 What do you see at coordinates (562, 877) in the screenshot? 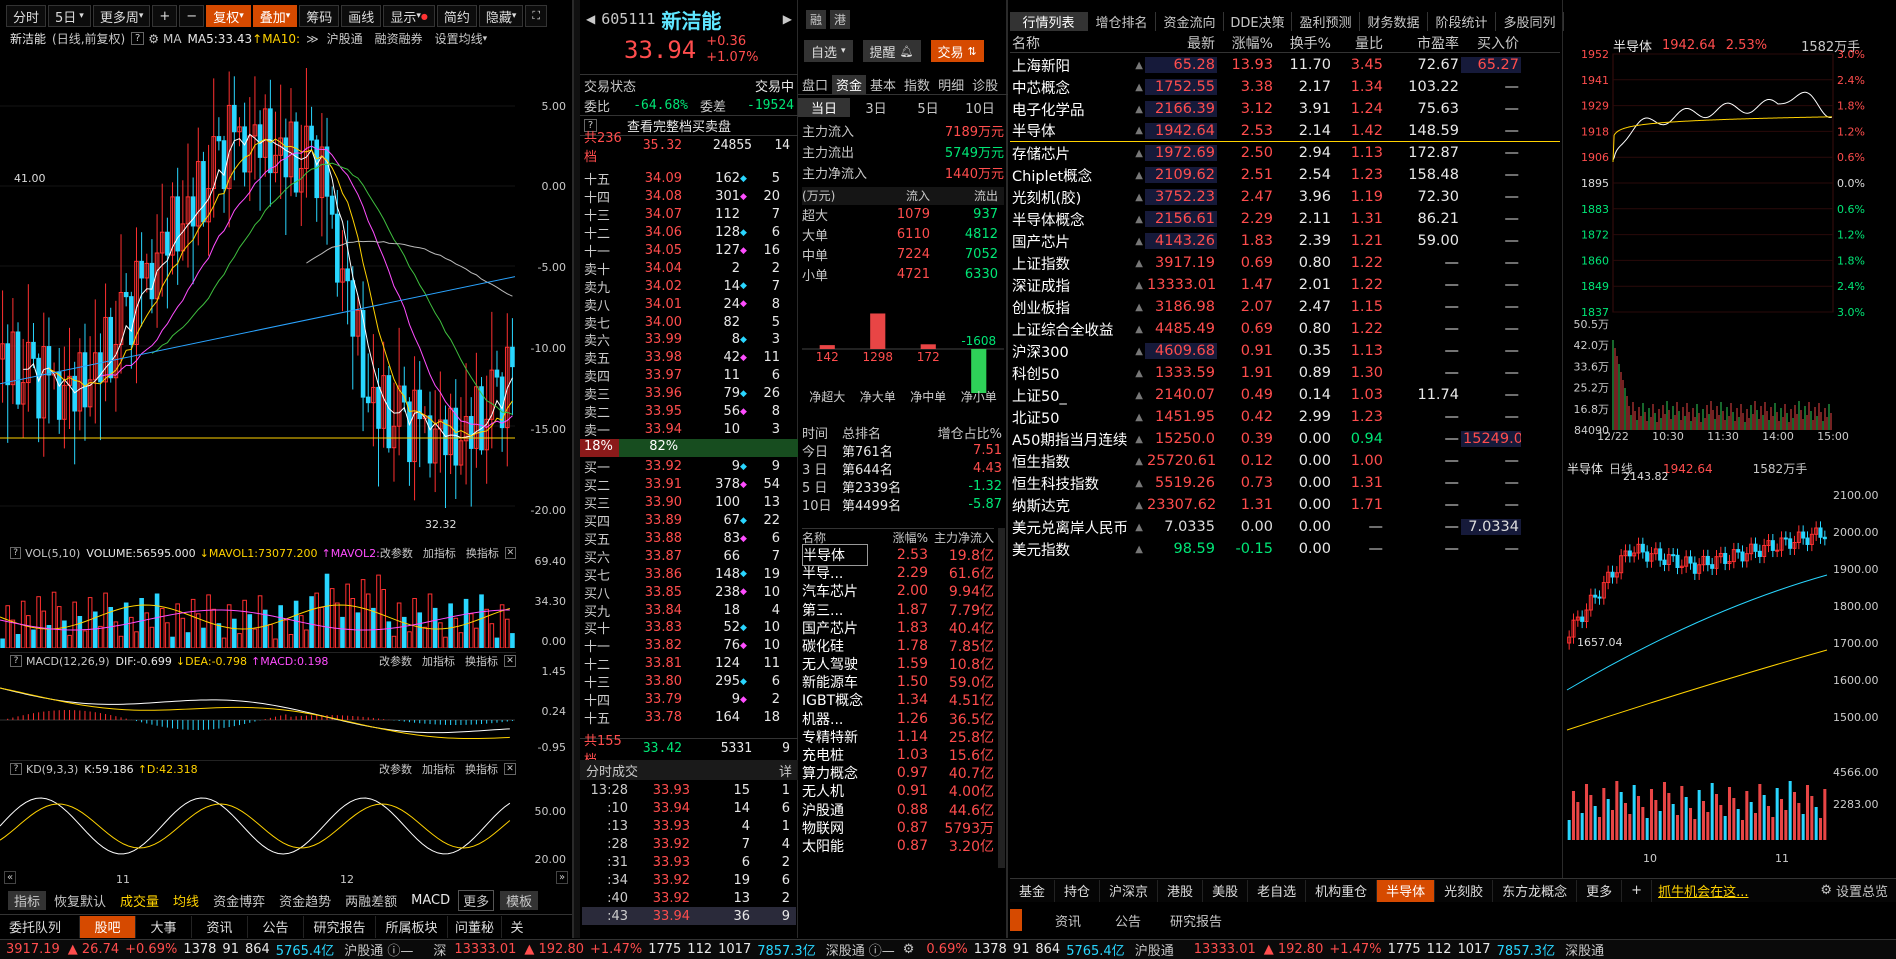
I see `scroll-right-icon: »` at bounding box center [562, 877].